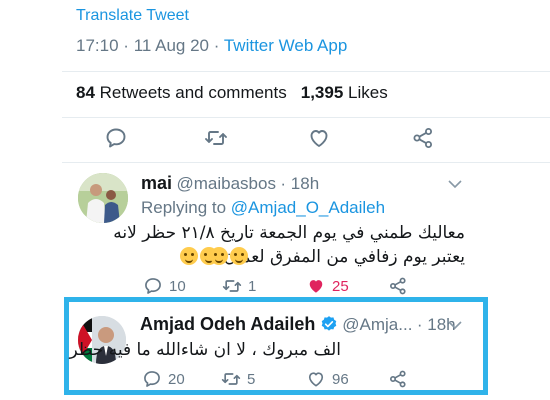 The height and width of the screenshot is (400, 550). I want to click on retweet-count: 5, so click(251, 379).